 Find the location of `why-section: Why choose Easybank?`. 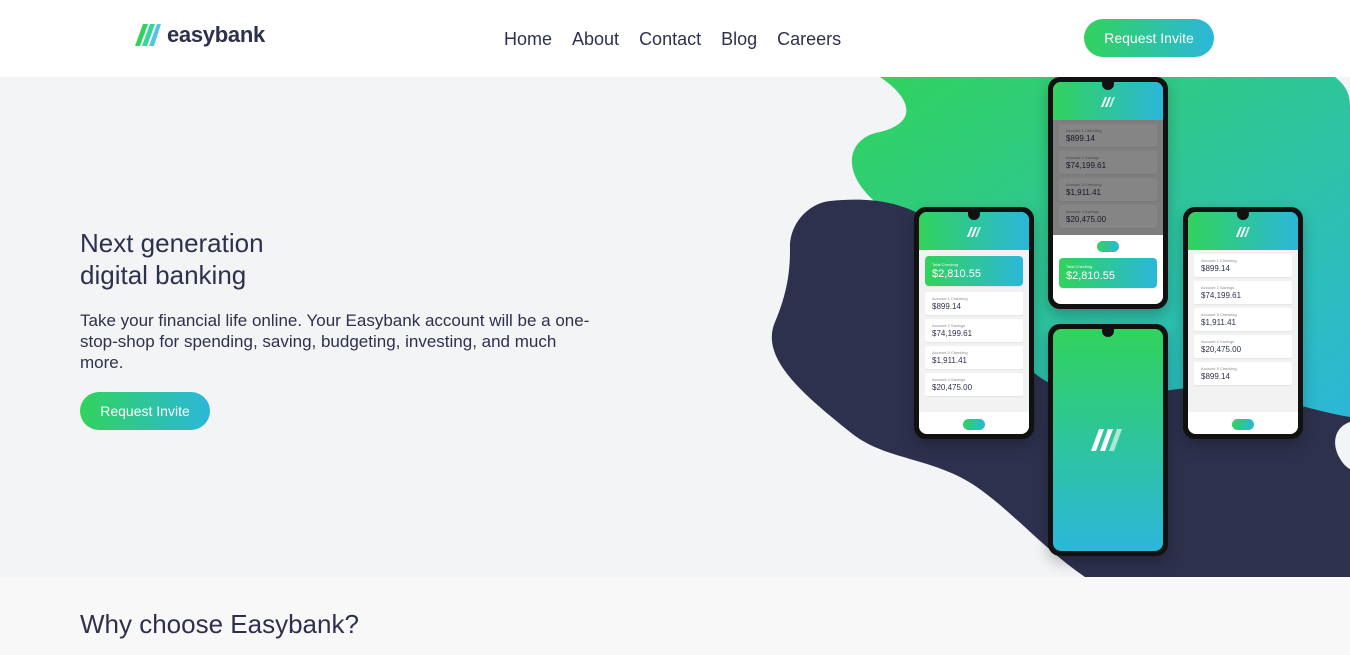

why-section: Why choose Easybank? is located at coordinates (675, 616).